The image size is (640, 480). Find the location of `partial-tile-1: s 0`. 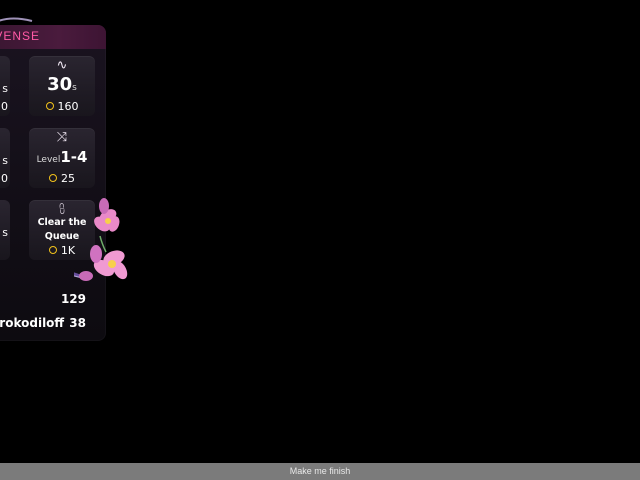

partial-tile-1: s 0 is located at coordinates (5, 86).